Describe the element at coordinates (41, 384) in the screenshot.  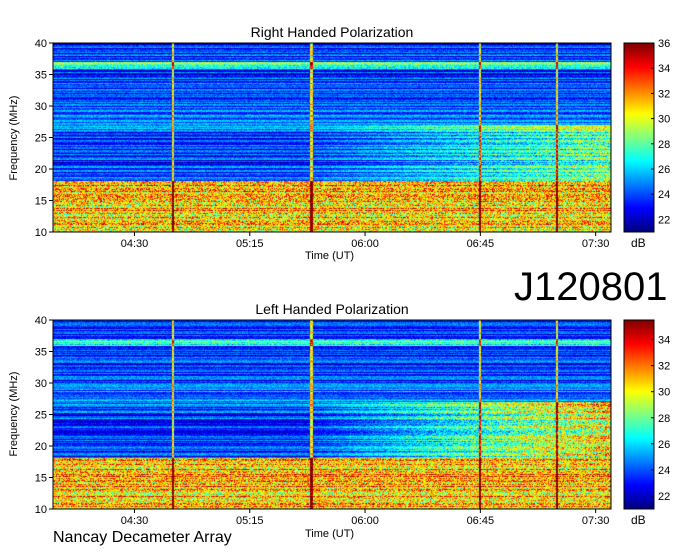
I see `y-tick-label: 30` at that location.